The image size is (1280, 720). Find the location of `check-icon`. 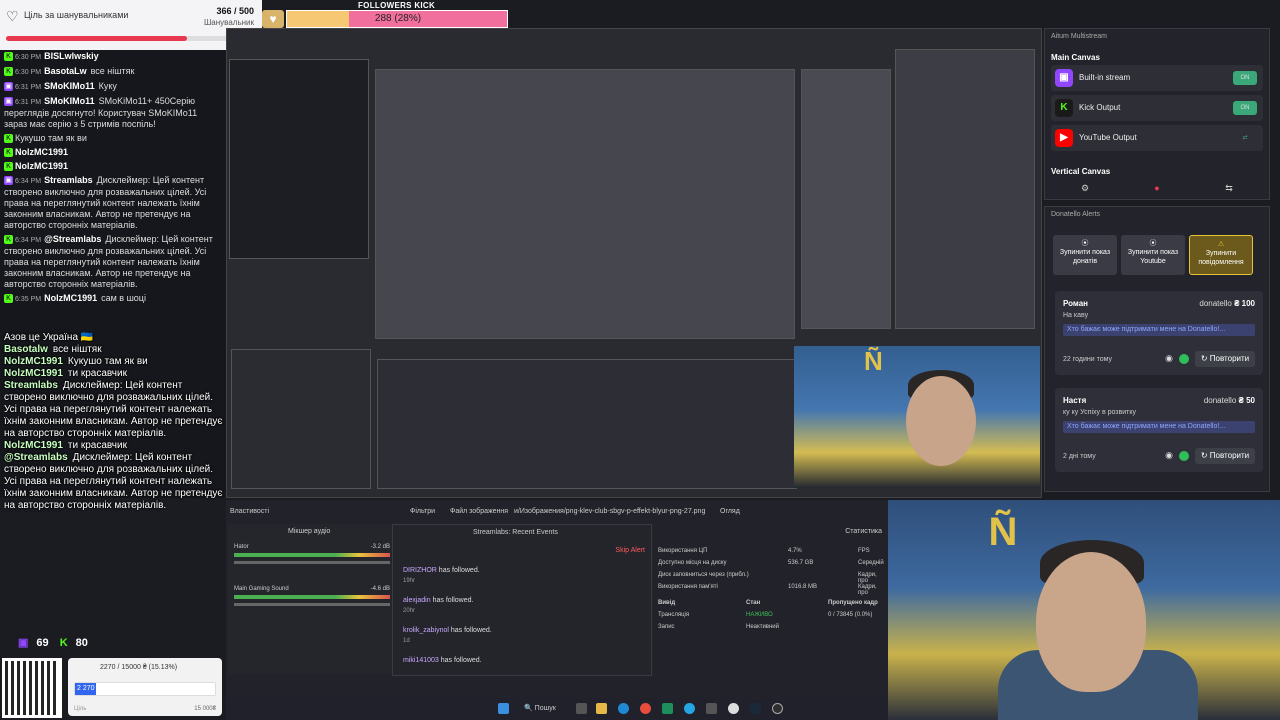

check-icon is located at coordinates (1184, 456).